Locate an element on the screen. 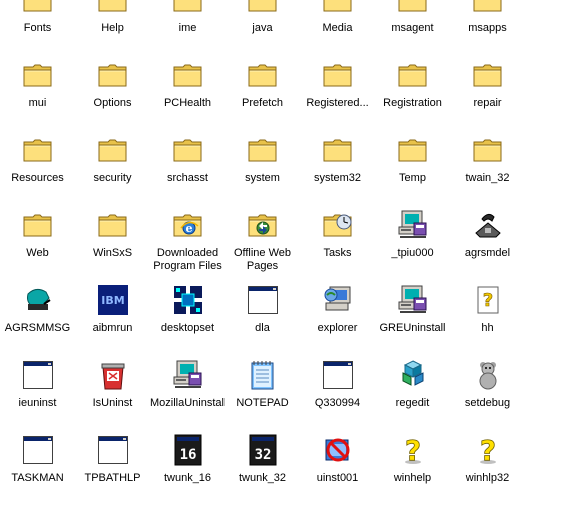 The height and width of the screenshot is (509, 571). file-item: GREUninstall is located at coordinates (412, 321).